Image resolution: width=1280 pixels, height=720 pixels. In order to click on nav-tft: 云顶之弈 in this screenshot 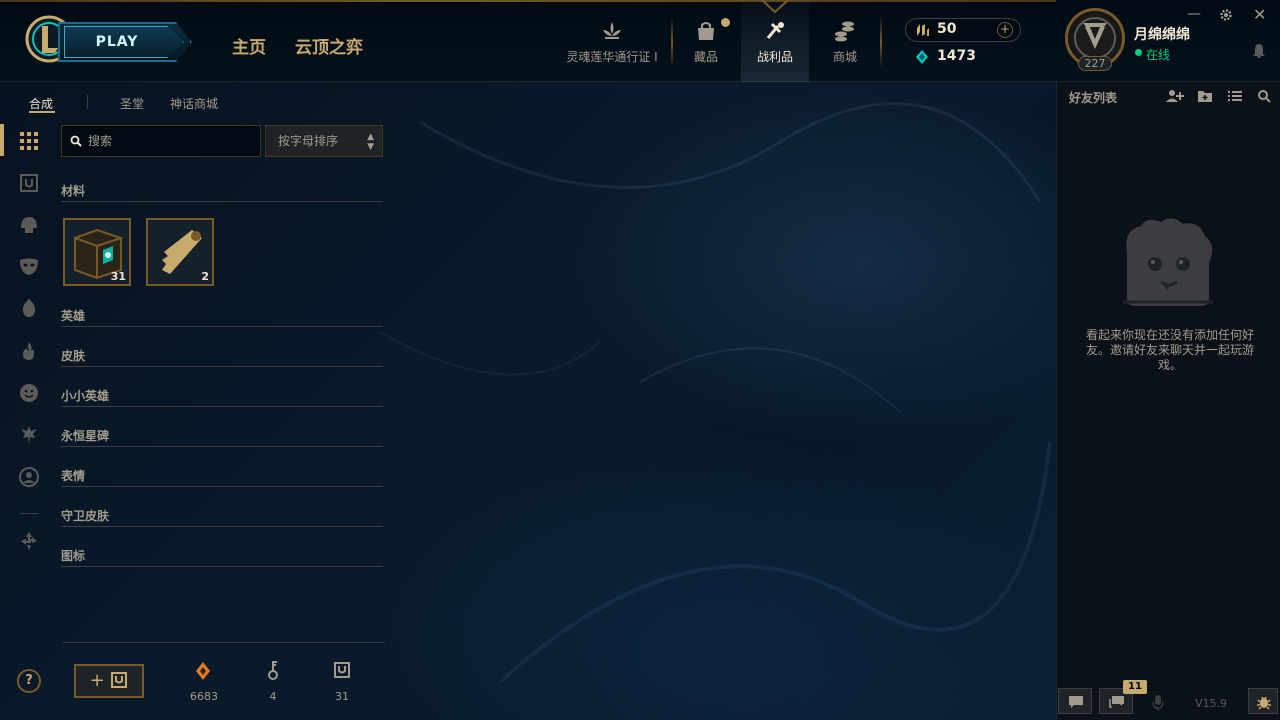, I will do `click(329, 45)`.